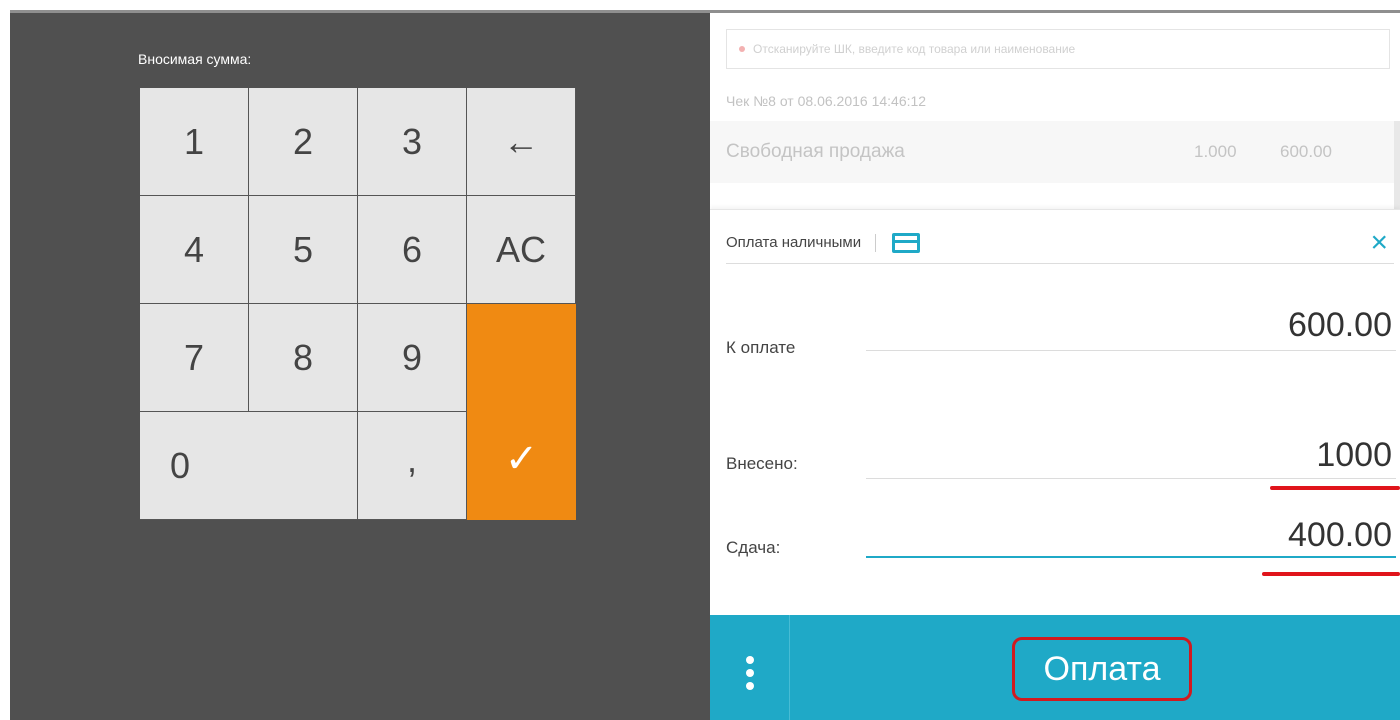 The height and width of the screenshot is (720, 1400). What do you see at coordinates (303, 142) in the screenshot?
I see `key-2: 2` at bounding box center [303, 142].